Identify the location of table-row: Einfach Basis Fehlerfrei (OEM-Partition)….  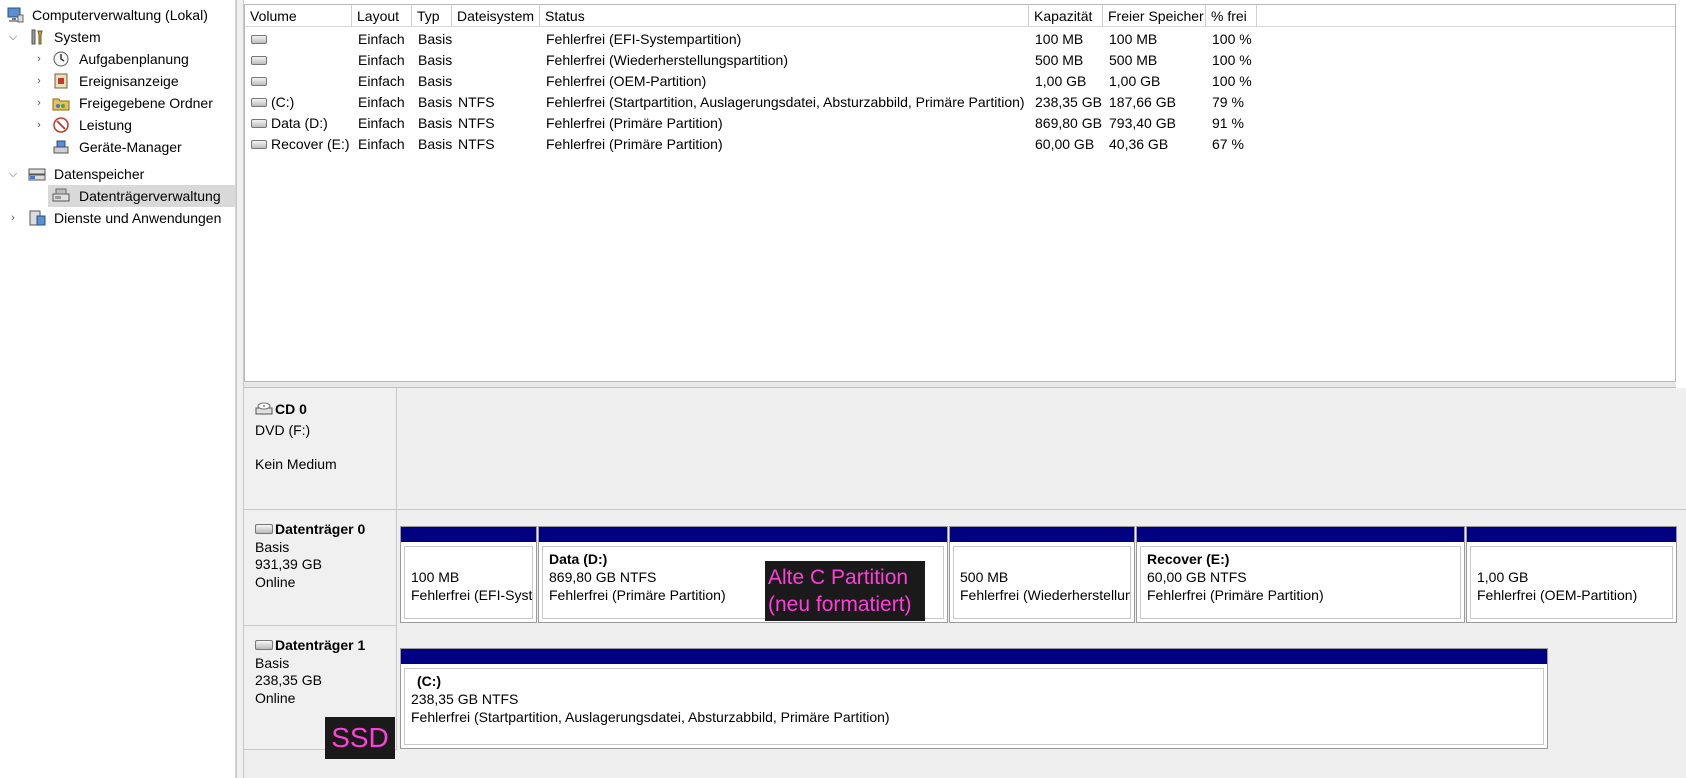
(960, 81).